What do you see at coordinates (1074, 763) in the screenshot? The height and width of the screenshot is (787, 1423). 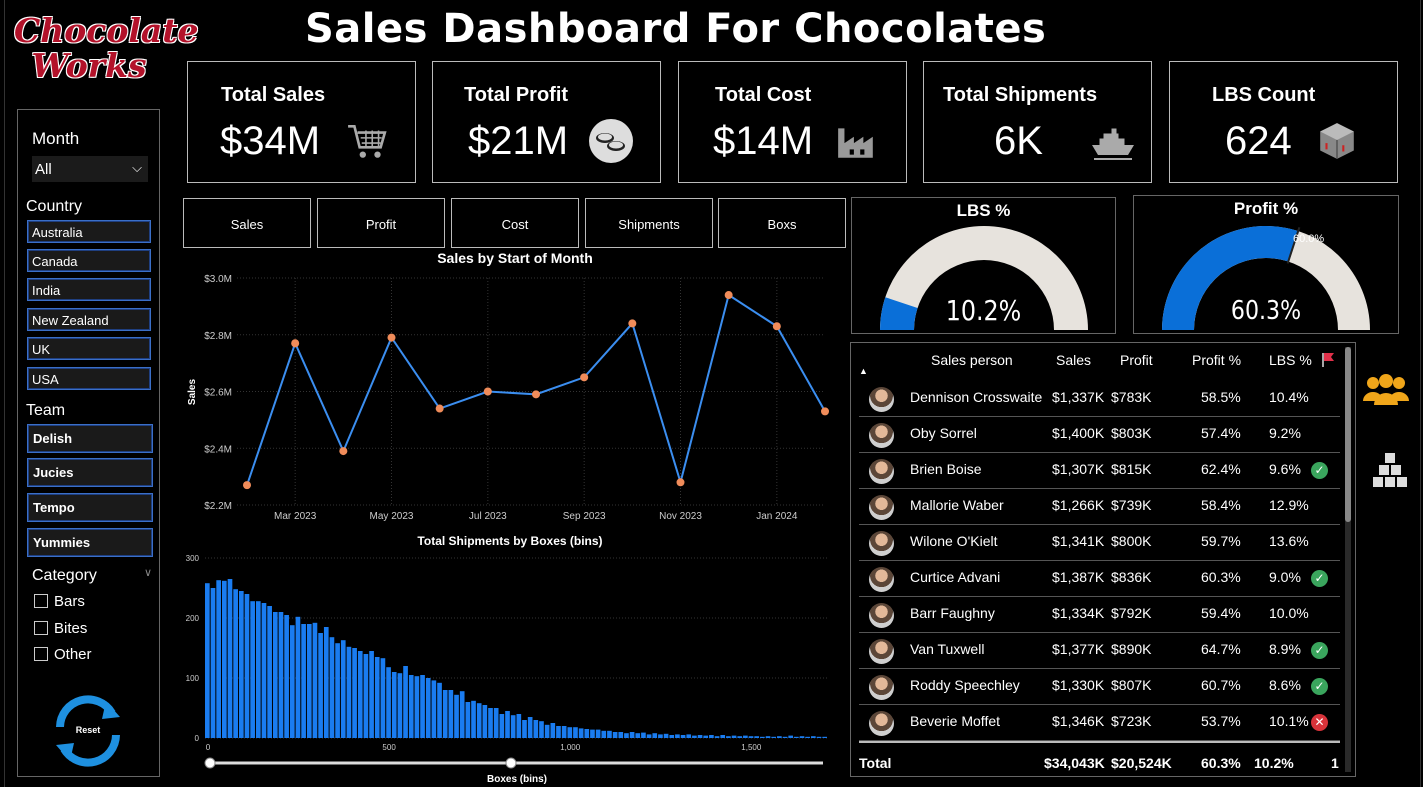 I see `total-sales: $34,043K` at bounding box center [1074, 763].